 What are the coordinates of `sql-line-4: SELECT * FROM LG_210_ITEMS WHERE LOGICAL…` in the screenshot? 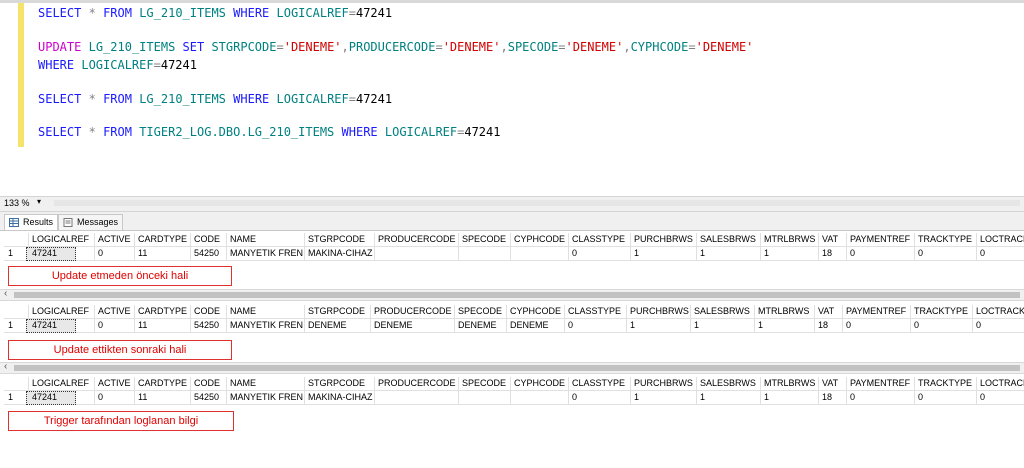 It's located at (215, 99).